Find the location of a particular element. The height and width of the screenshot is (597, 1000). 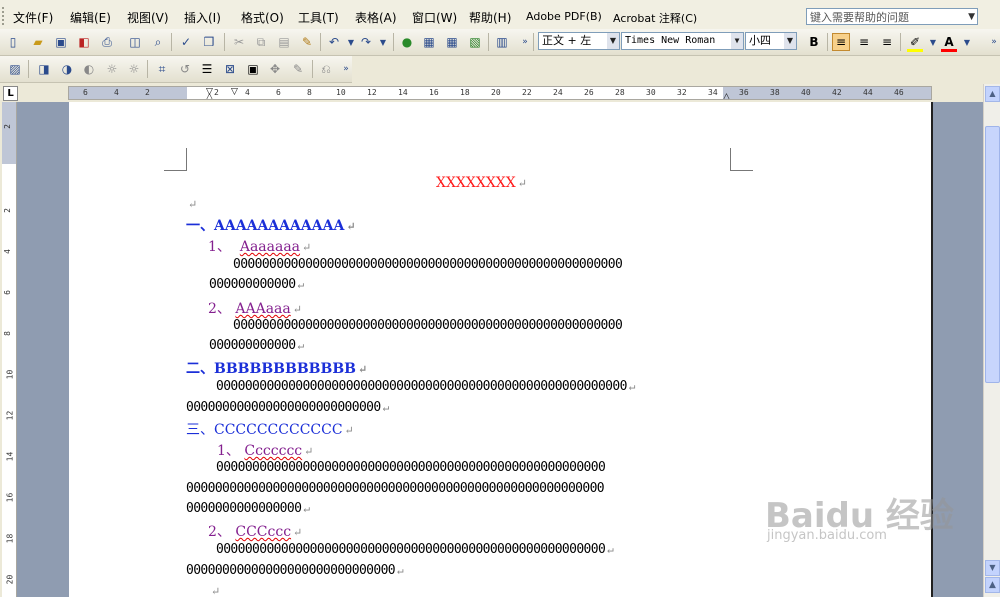

insert-picture-icon: ▨ is located at coordinates (15, 69).